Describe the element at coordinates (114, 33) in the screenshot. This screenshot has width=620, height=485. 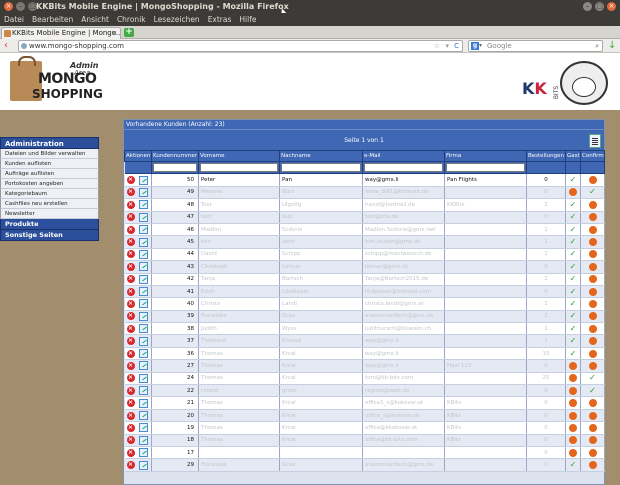
I see `tab-close-icon: ×` at that location.